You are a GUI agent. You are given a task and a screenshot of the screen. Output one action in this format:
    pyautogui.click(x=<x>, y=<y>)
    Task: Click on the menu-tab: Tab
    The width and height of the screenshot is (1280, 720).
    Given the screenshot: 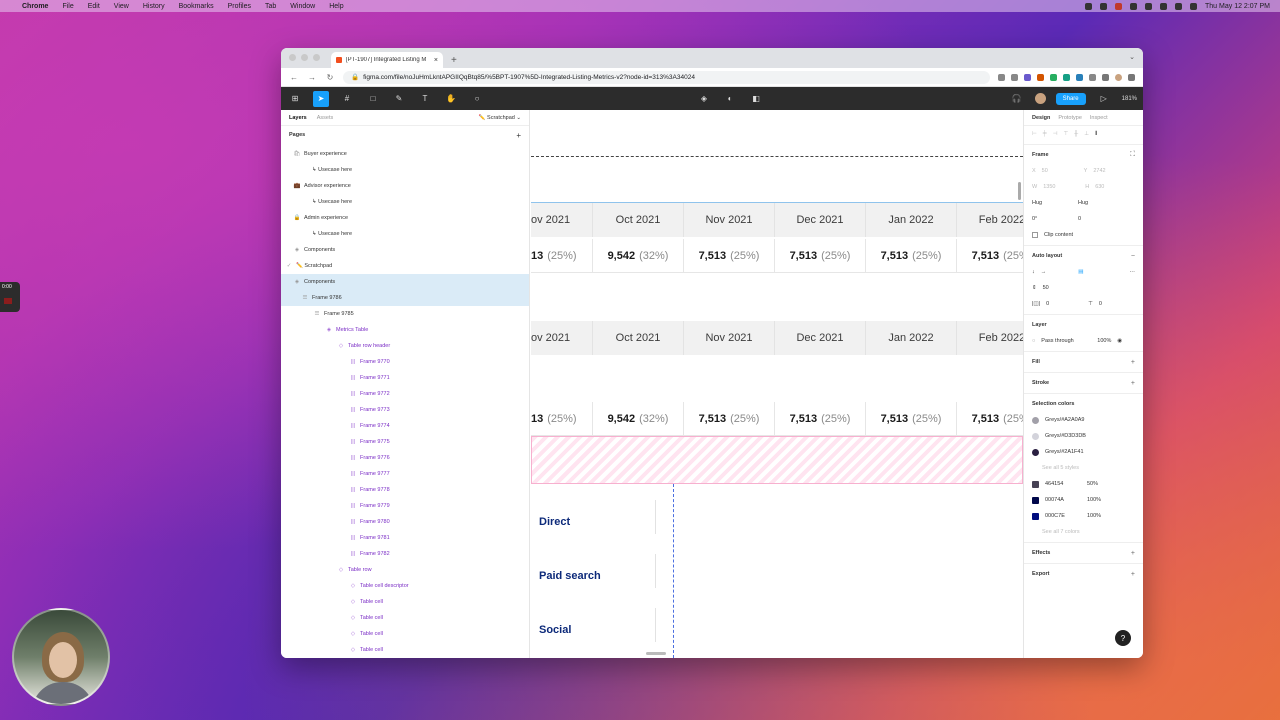 What is the action you would take?
    pyautogui.click(x=270, y=6)
    